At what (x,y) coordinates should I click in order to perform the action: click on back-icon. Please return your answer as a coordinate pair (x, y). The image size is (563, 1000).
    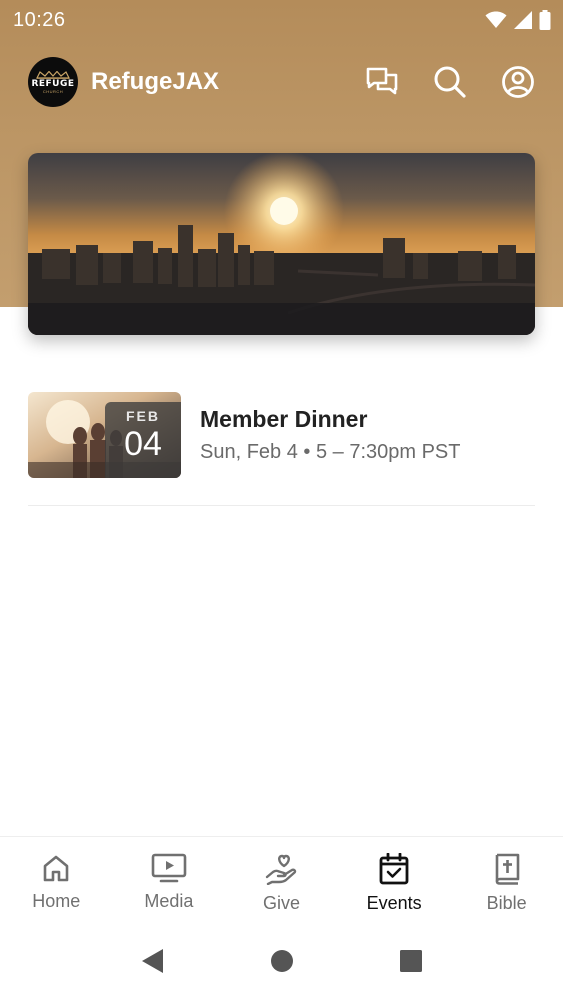
    Looking at the image, I should click on (153, 961).